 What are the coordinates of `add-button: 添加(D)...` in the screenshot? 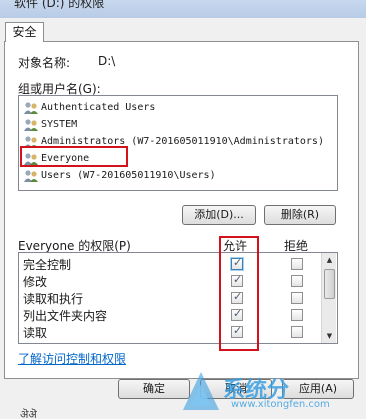 It's located at (219, 215).